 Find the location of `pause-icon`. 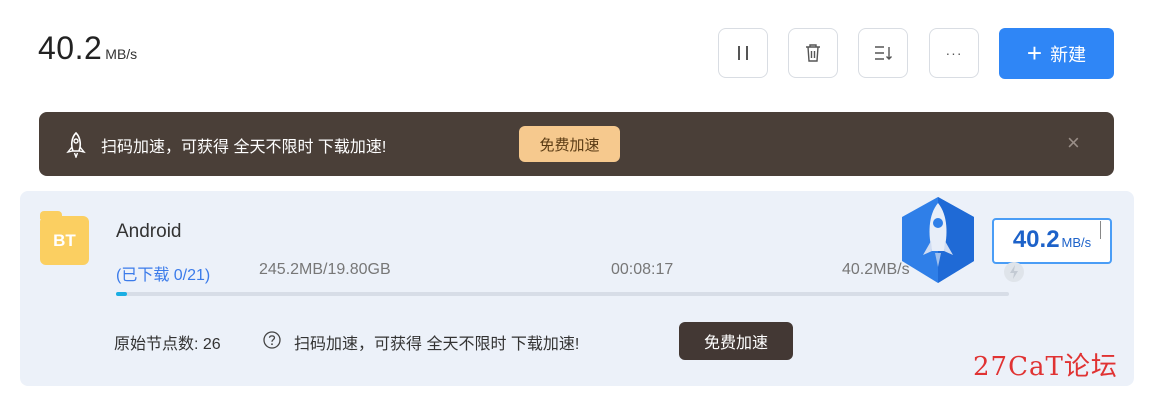

pause-icon is located at coordinates (743, 53).